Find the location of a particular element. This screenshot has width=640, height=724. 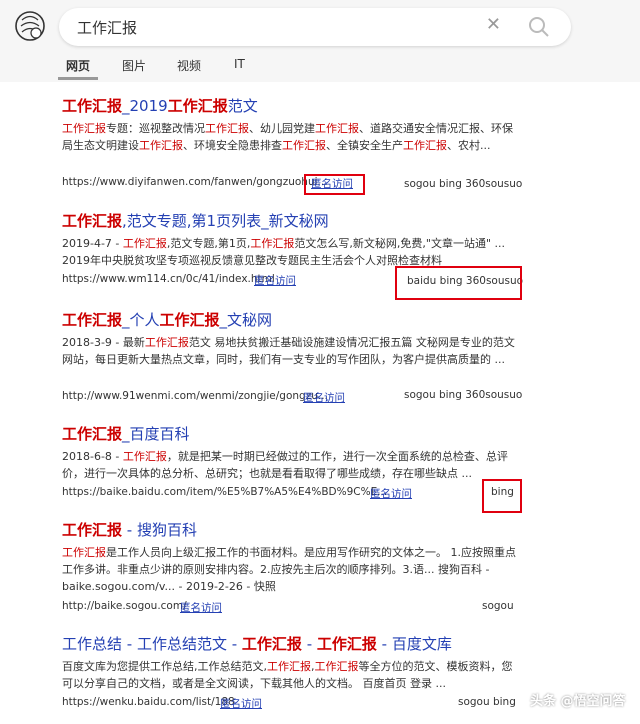

result-title: 工作汇报_个人工作汇报_文秘网 is located at coordinates (292, 320).